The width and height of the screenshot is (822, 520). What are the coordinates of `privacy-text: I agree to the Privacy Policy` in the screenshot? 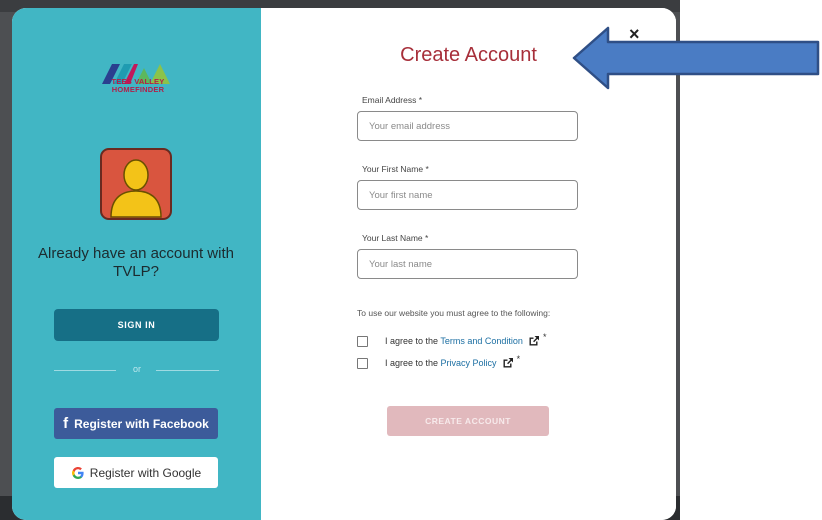 It's located at (441, 363).